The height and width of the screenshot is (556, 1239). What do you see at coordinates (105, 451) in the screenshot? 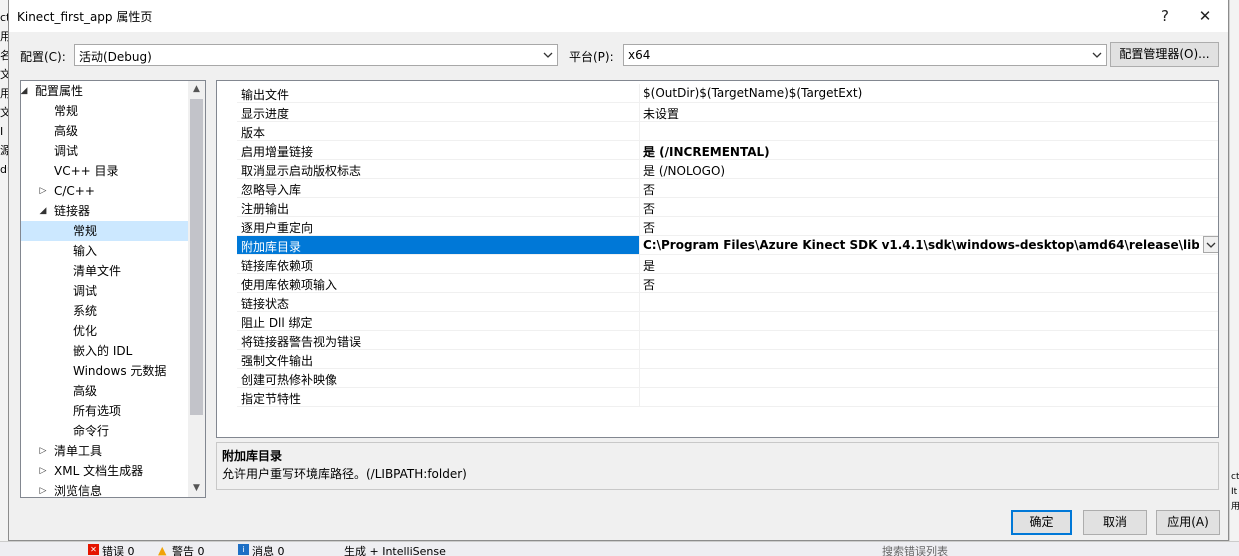
I see `tree-item: ▷ 清单工具` at bounding box center [105, 451].